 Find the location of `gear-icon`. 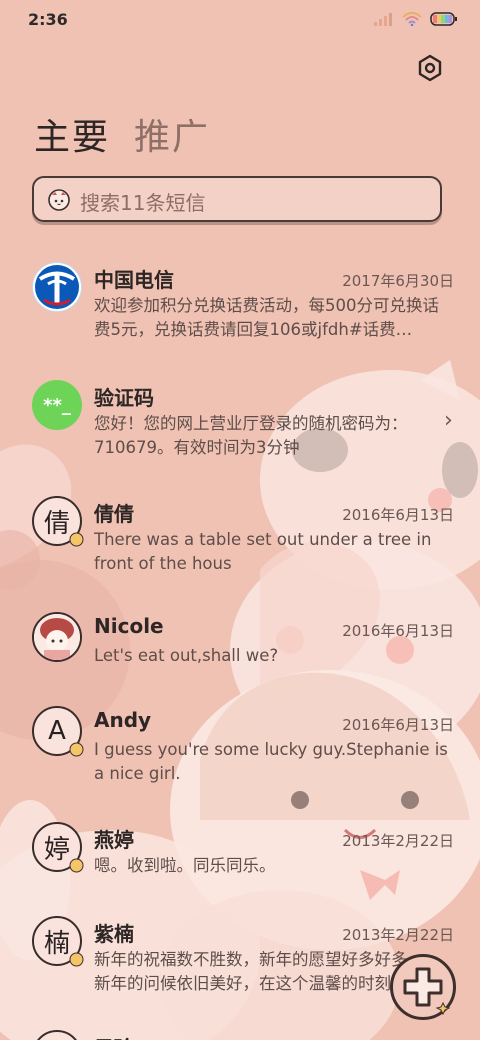

gear-icon is located at coordinates (430, 68).